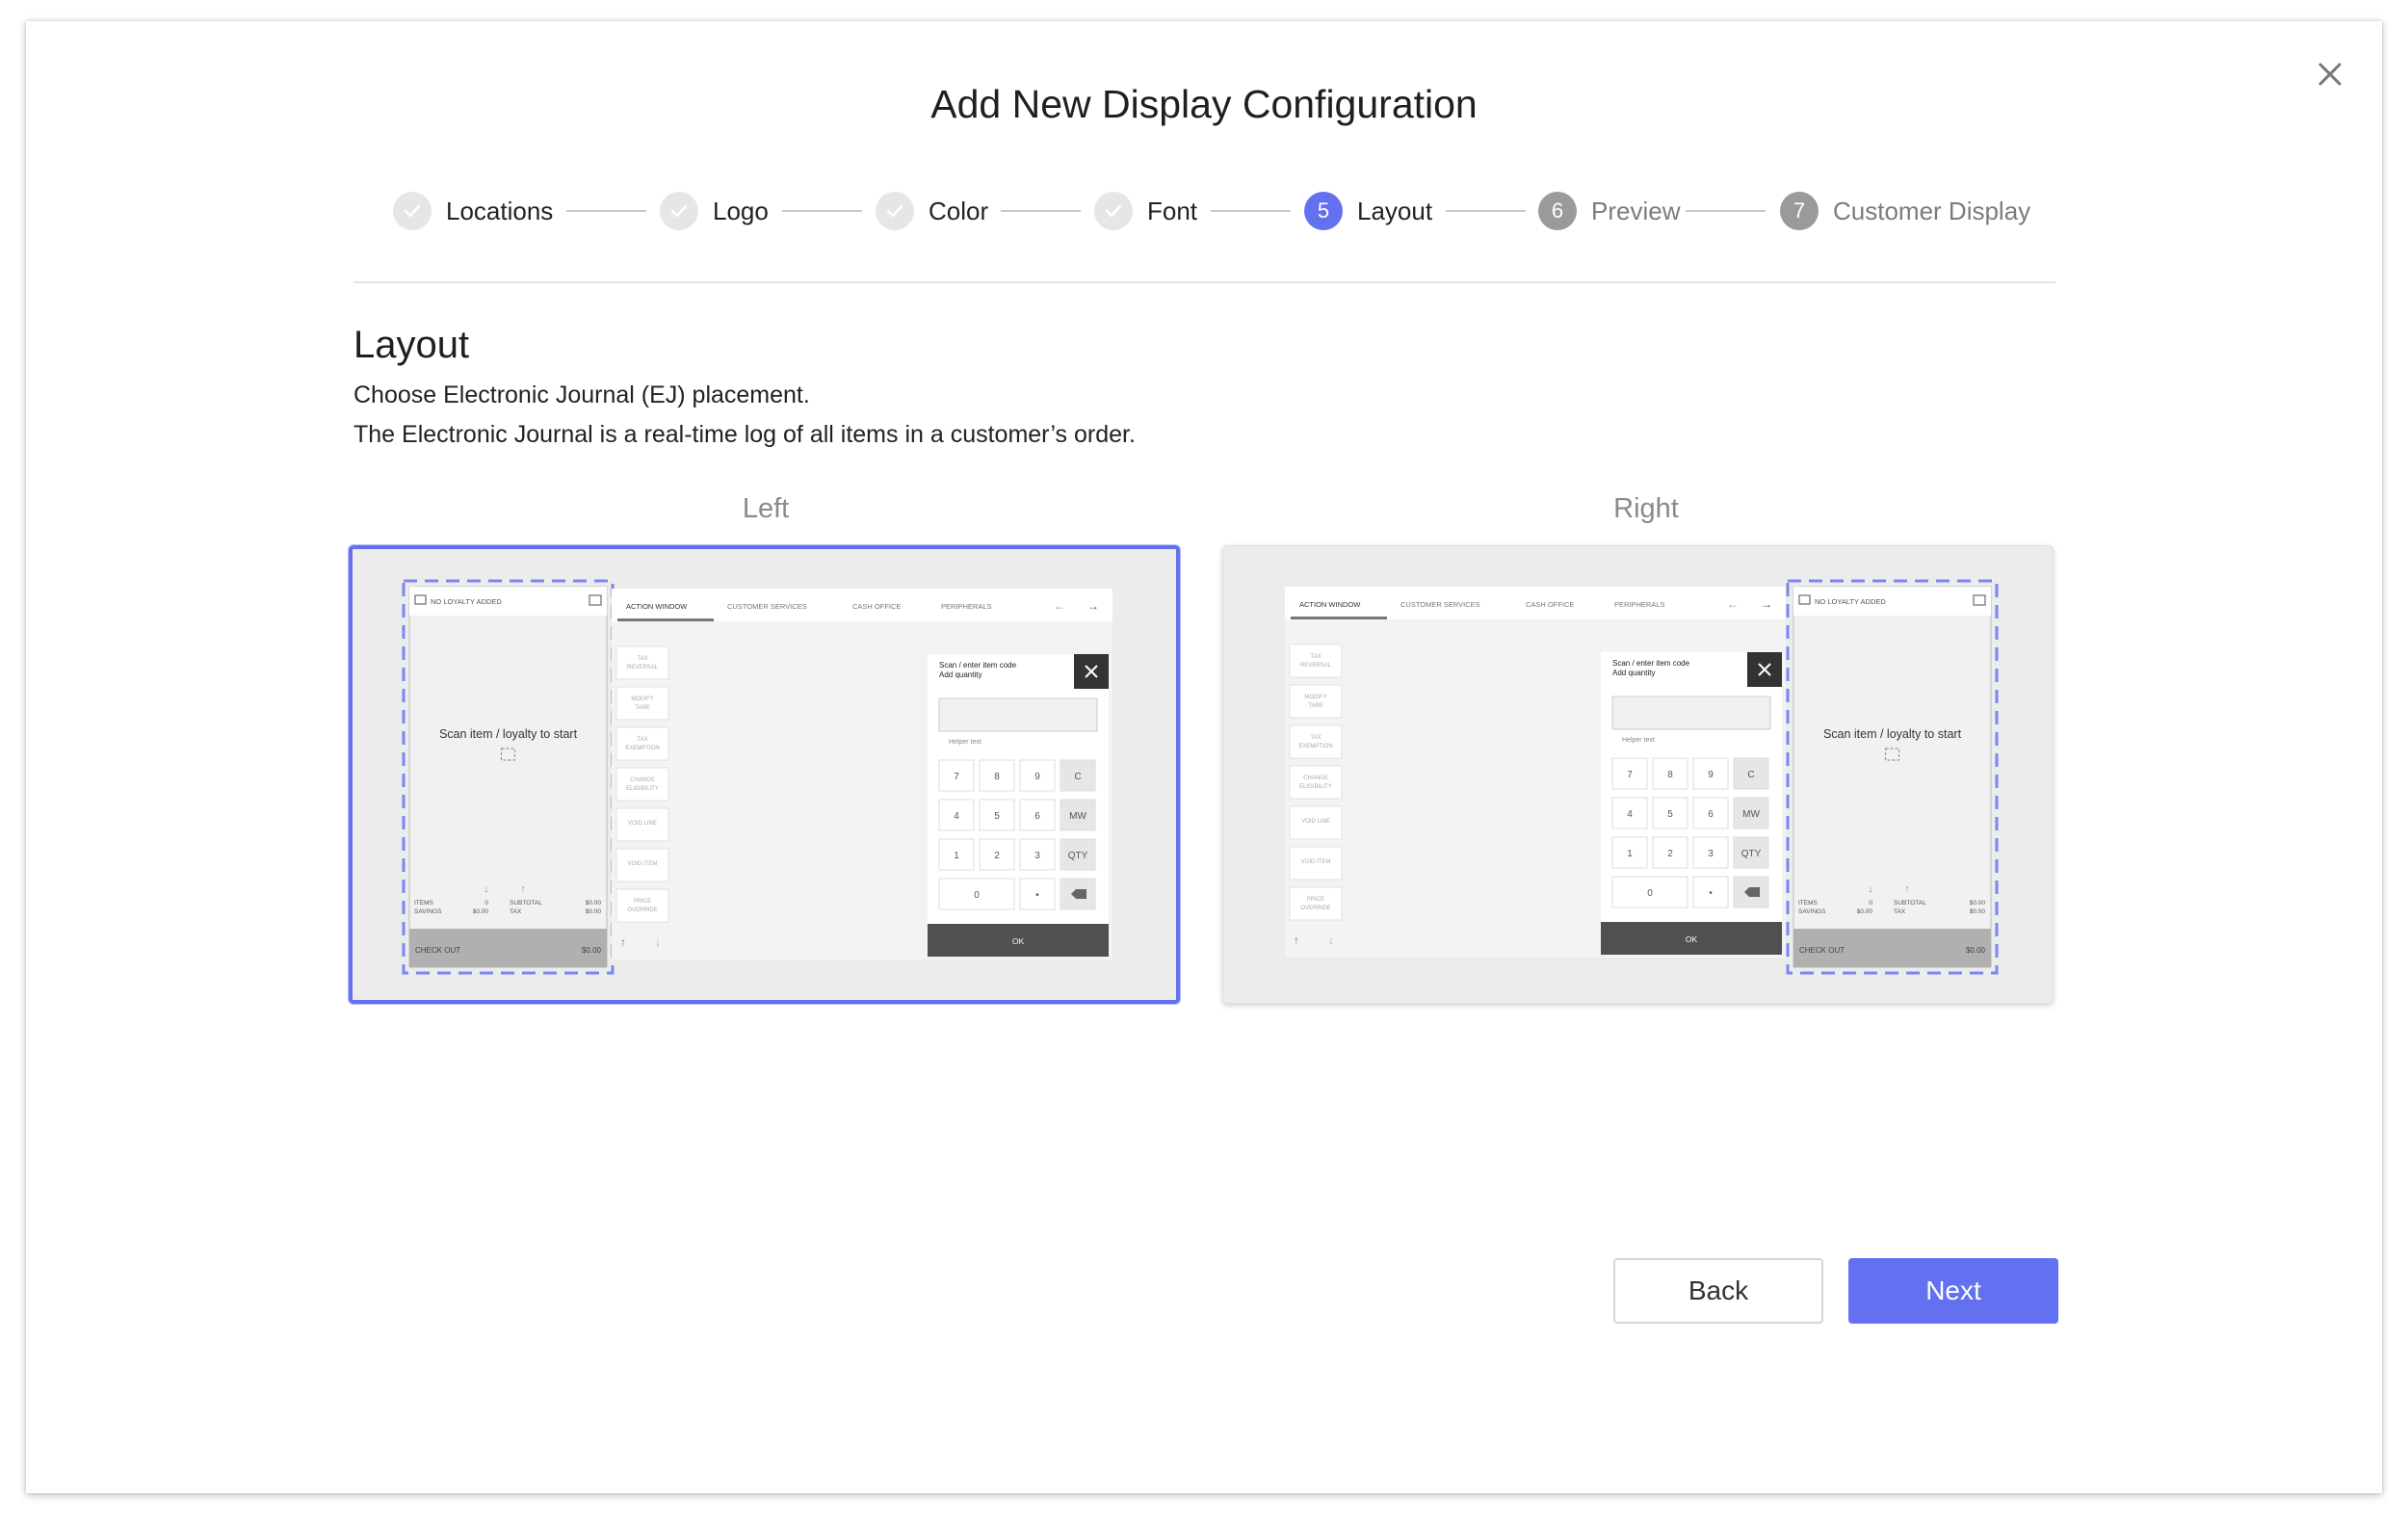 This screenshot has height=1525, width=2408. I want to click on step-logo: Logo, so click(714, 211).